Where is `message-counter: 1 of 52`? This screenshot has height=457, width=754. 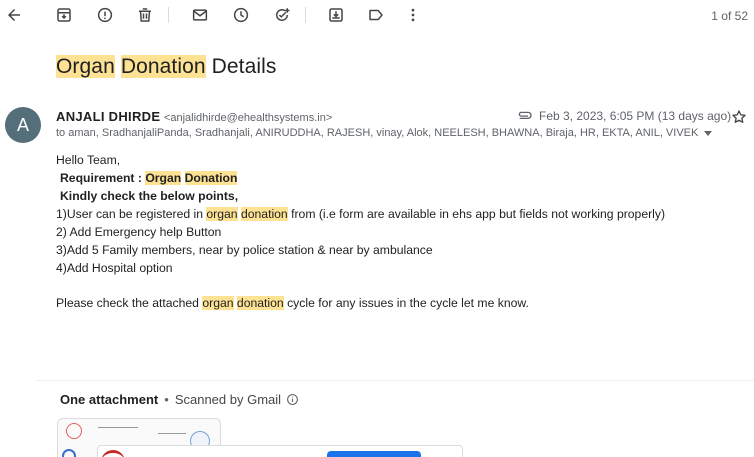 message-counter: 1 of 52 is located at coordinates (729, 16).